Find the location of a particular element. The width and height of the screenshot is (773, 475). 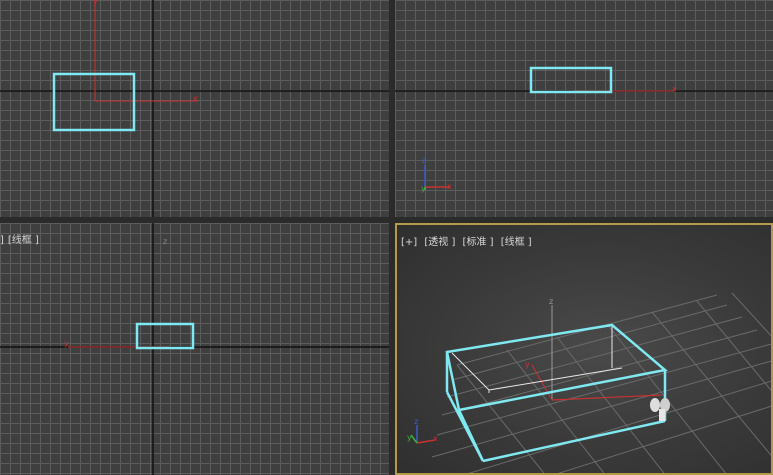

viewport-label: [+] [透视 ] [标准 ] [线框 ] is located at coordinates (468, 240).